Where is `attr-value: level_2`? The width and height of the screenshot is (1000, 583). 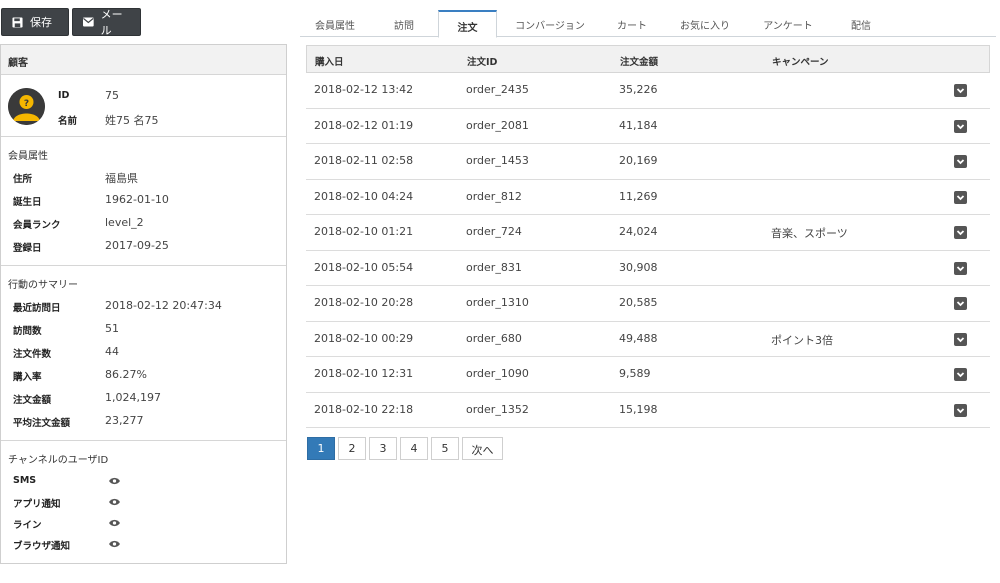 attr-value: level_2 is located at coordinates (124, 222).